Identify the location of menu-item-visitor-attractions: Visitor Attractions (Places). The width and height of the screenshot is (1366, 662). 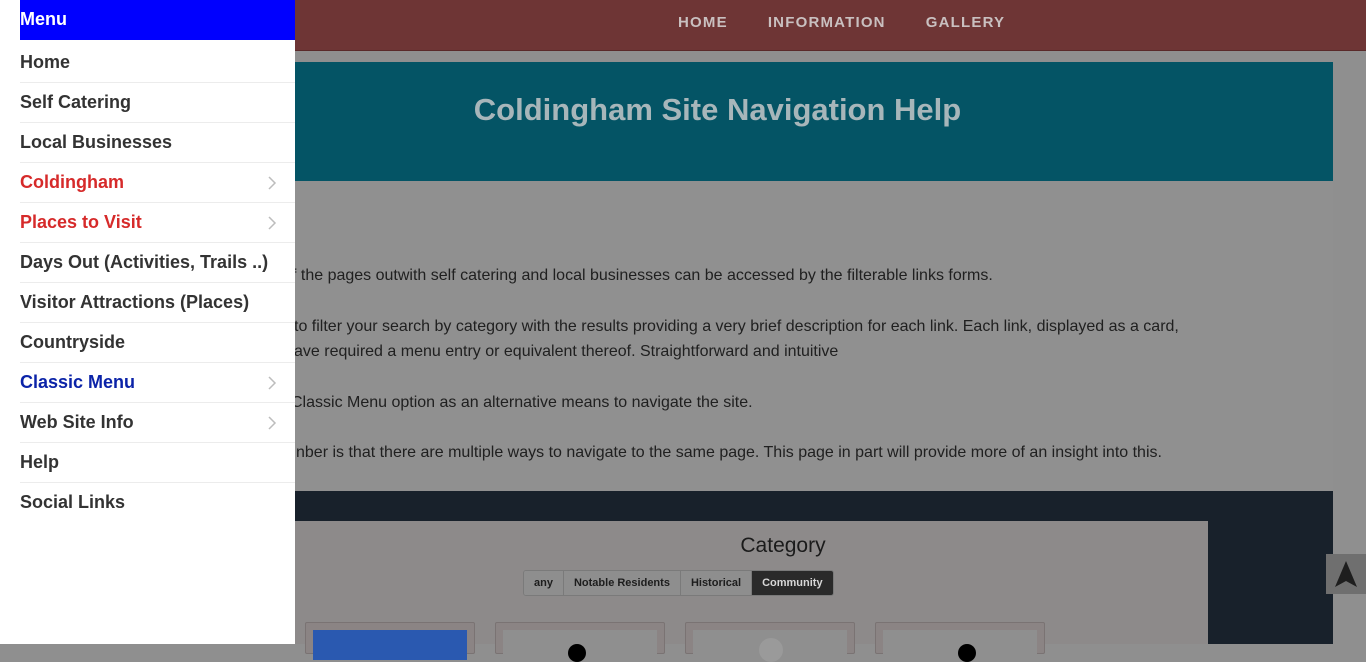
(157, 303).